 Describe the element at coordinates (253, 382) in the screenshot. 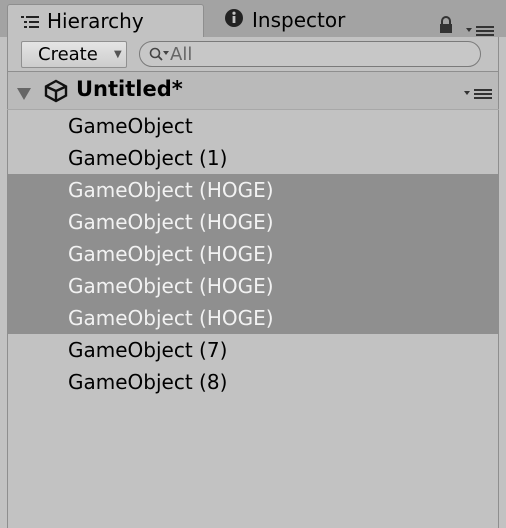

I see `hierarchy-item: GameObject (8)` at that location.